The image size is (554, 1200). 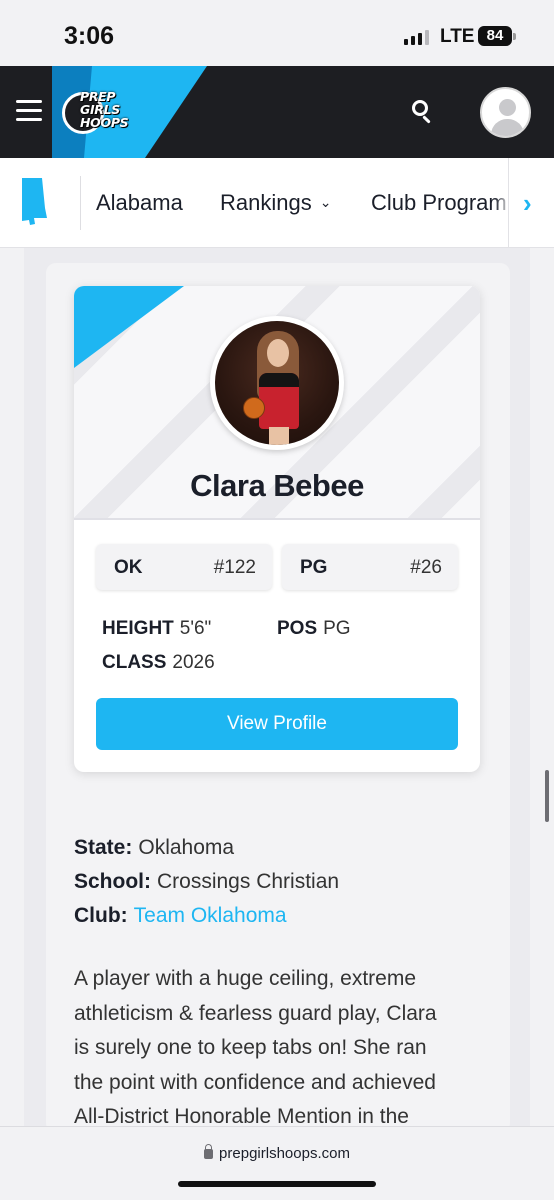 What do you see at coordinates (105, 112) in the screenshot?
I see `site-logo: PREP GIRLS HOOPS` at bounding box center [105, 112].